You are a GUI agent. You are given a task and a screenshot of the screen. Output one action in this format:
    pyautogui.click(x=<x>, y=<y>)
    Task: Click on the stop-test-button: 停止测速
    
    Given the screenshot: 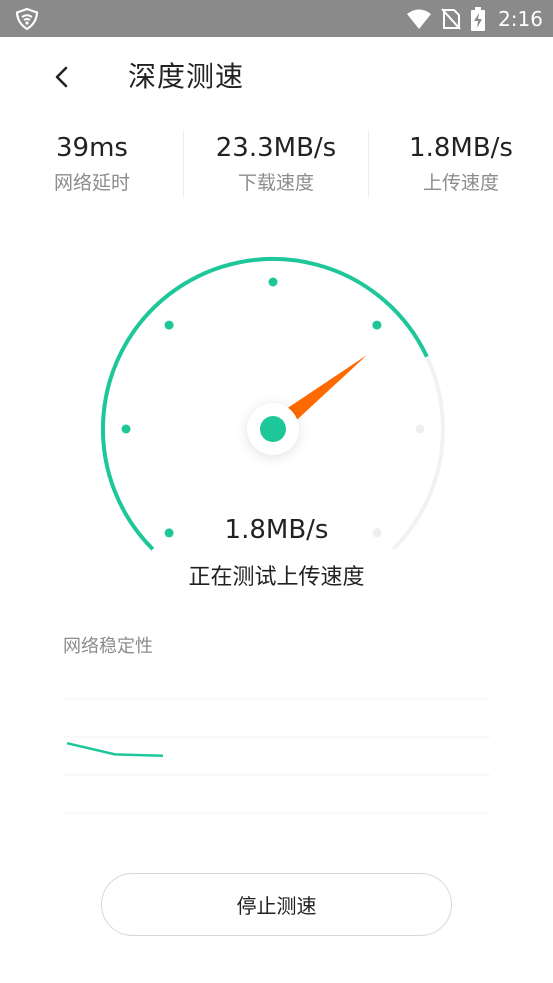 What is the action you would take?
    pyautogui.click(x=276, y=904)
    